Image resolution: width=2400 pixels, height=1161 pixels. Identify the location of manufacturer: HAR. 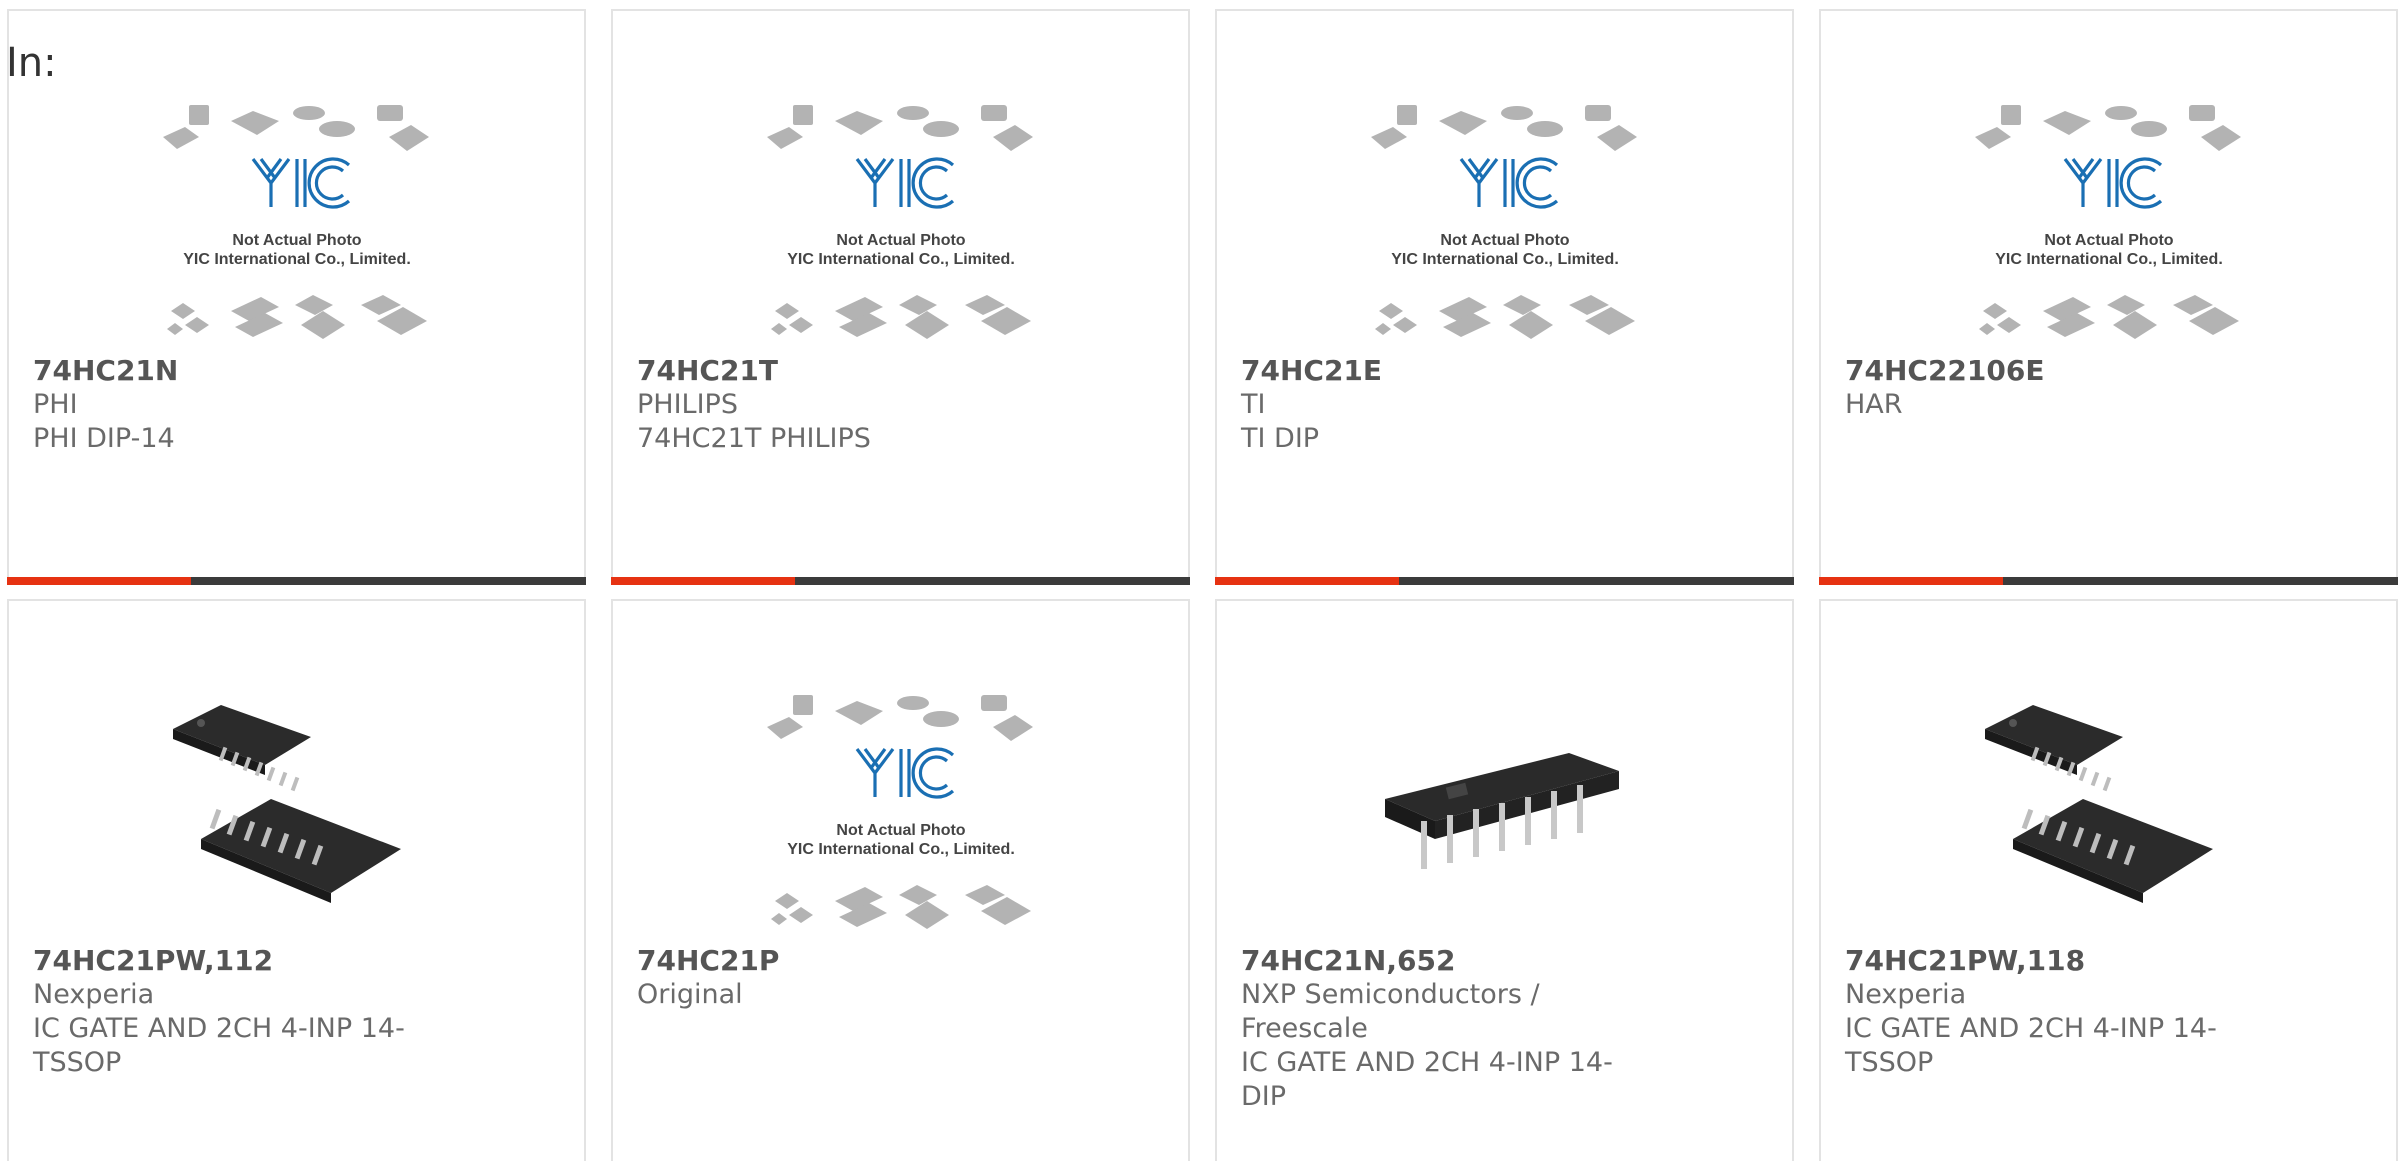
(1874, 404).